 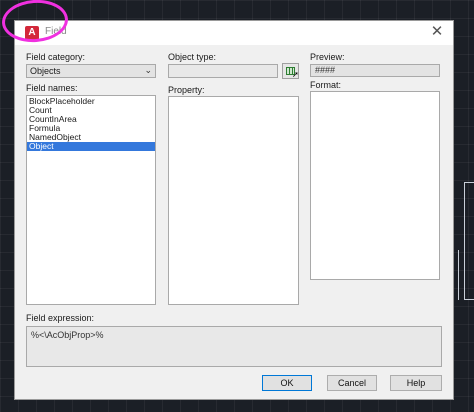 I want to click on help-button: Help, so click(x=416, y=383).